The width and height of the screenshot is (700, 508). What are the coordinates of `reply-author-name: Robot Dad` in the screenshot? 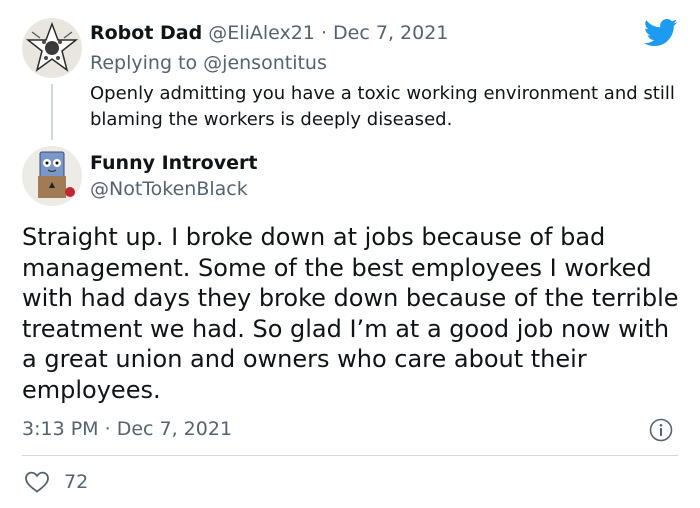 It's located at (146, 33).